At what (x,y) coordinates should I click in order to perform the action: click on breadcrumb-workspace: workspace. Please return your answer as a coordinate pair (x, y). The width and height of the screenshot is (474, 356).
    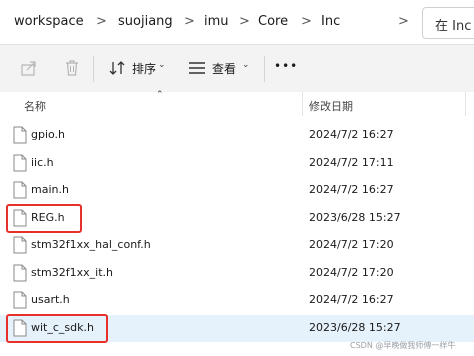
    Looking at the image, I should click on (49, 21).